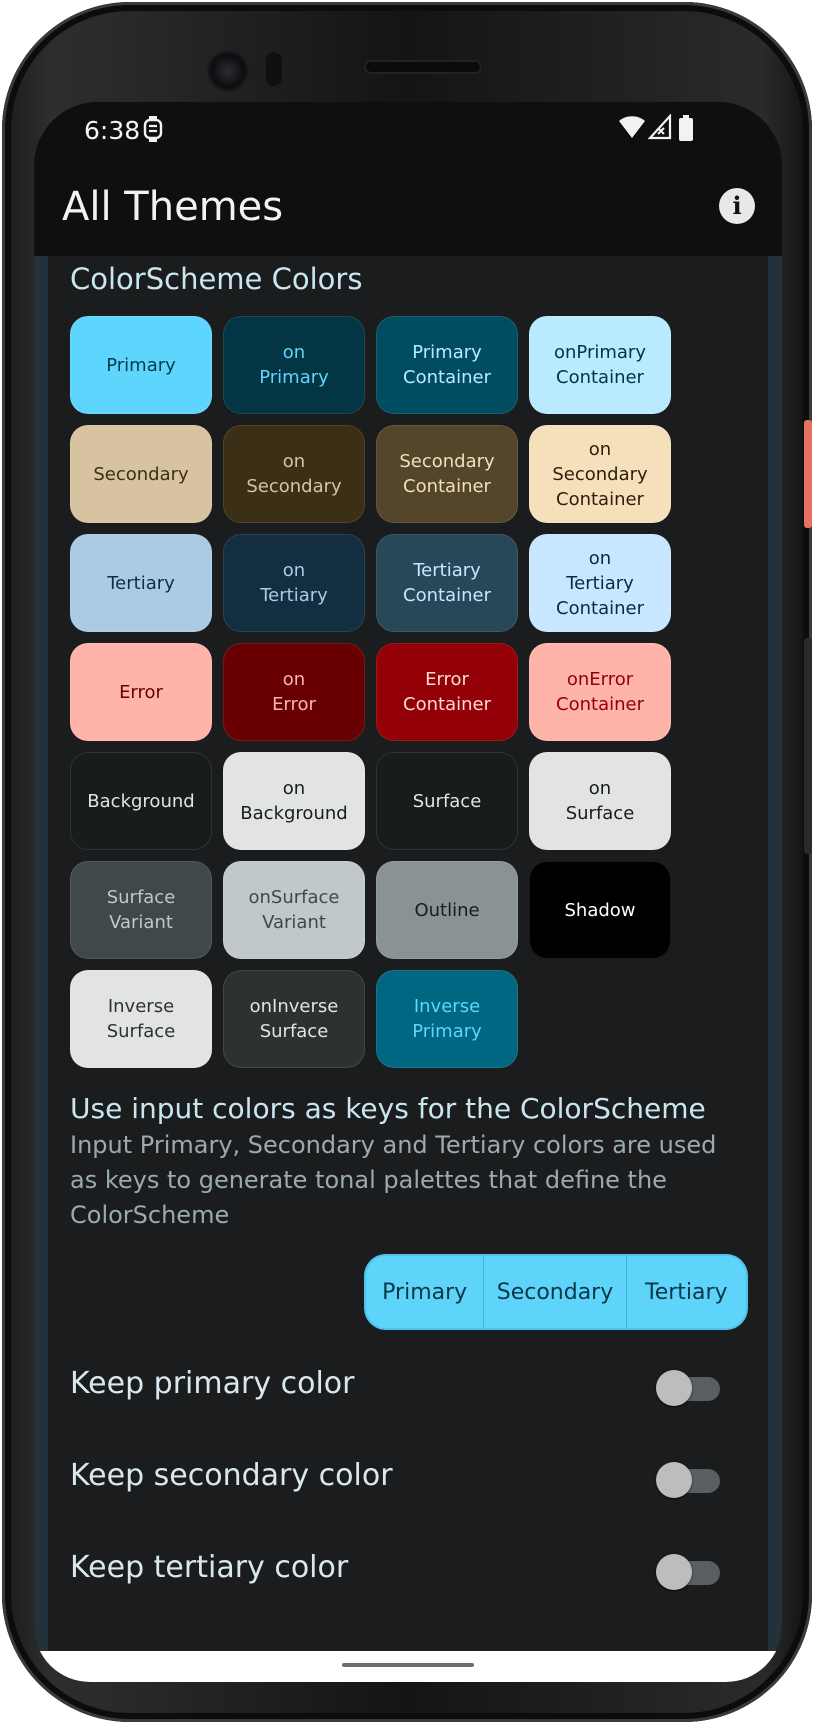 This screenshot has height=1727, width=815. Describe the element at coordinates (688, 1572) in the screenshot. I see `keep-tertiary-switch` at that location.